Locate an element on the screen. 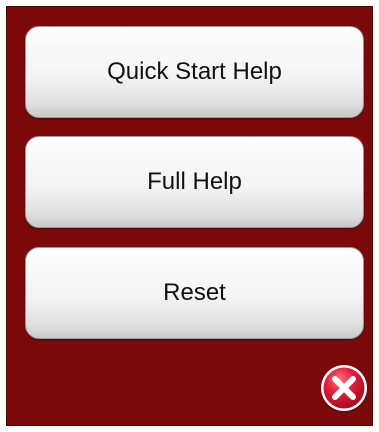 This screenshot has height=432, width=379. reset-label: Reset is located at coordinates (194, 292).